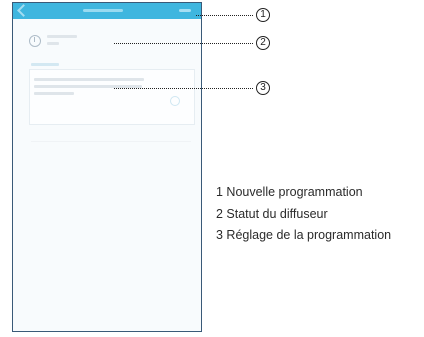  Describe the element at coordinates (53, 43) in the screenshot. I see `status-value` at that location.